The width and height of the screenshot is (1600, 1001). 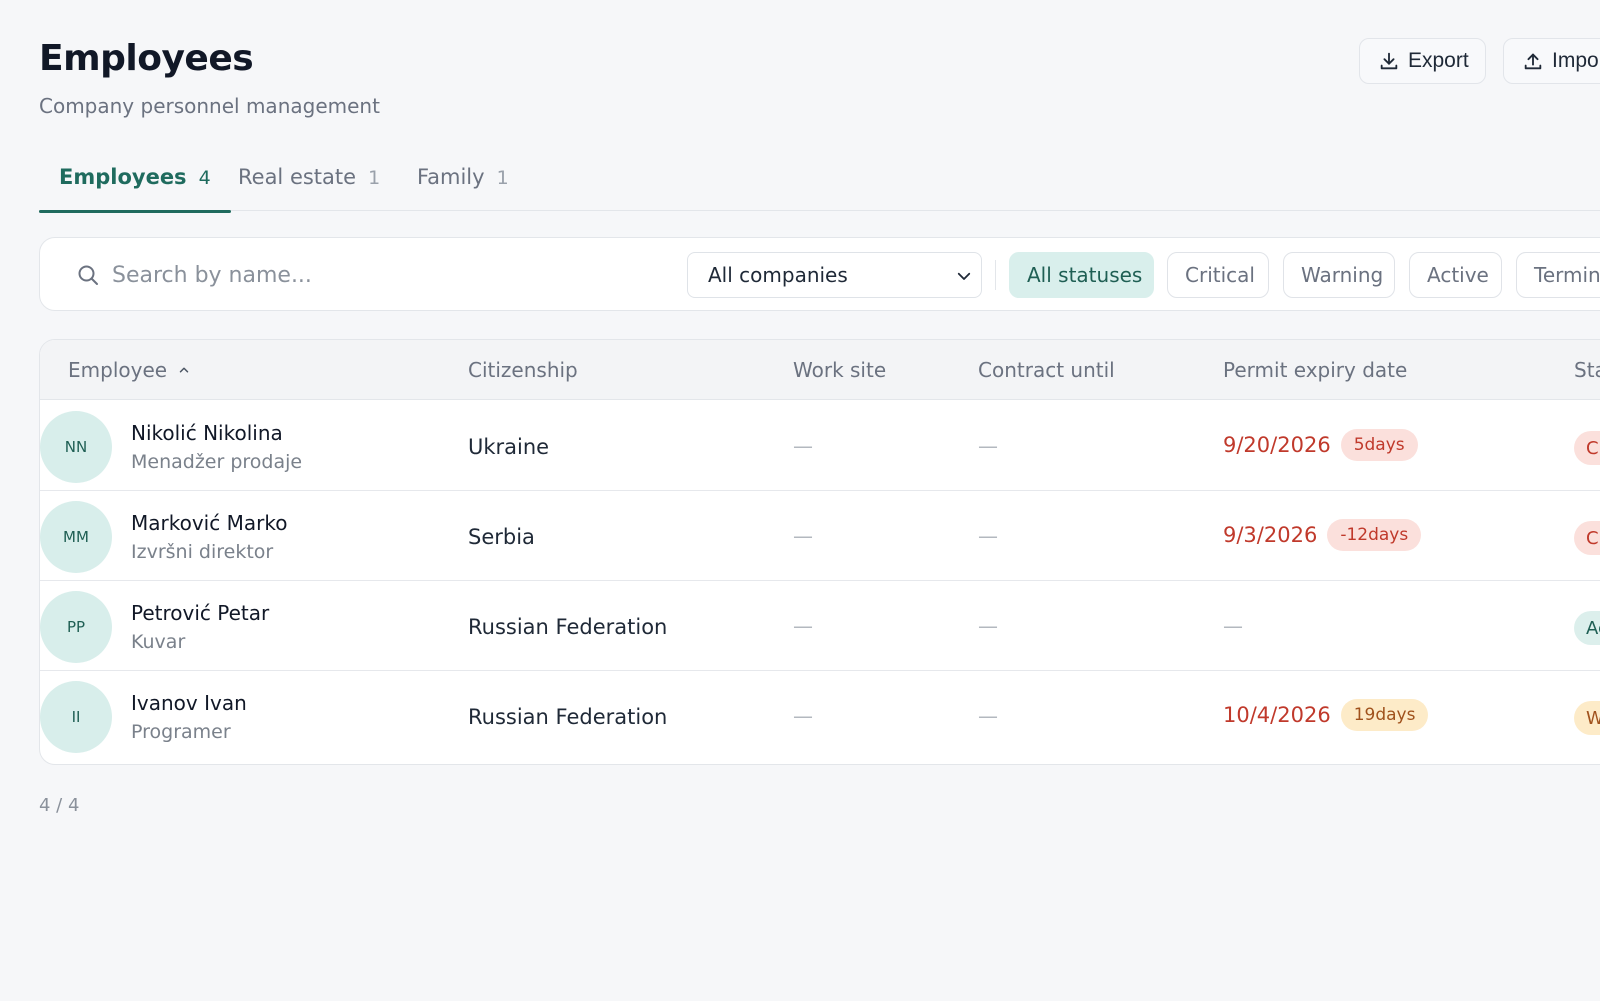 I want to click on tab-label: Employees, so click(x=123, y=177).